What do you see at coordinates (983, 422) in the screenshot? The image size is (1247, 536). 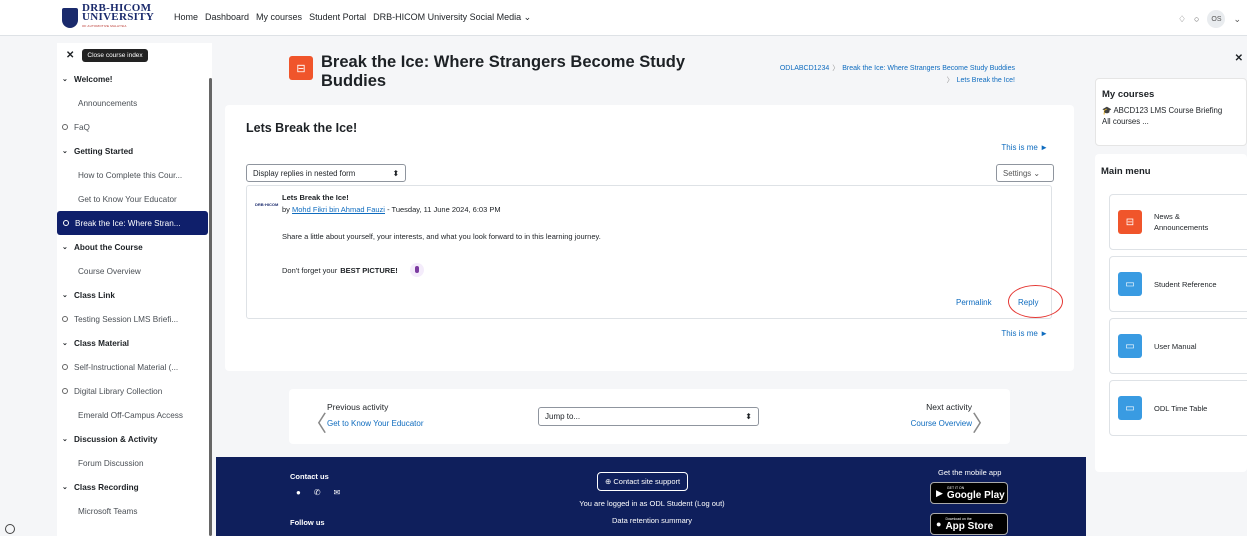 I see `chevron-right-icon: 〉` at bounding box center [983, 422].